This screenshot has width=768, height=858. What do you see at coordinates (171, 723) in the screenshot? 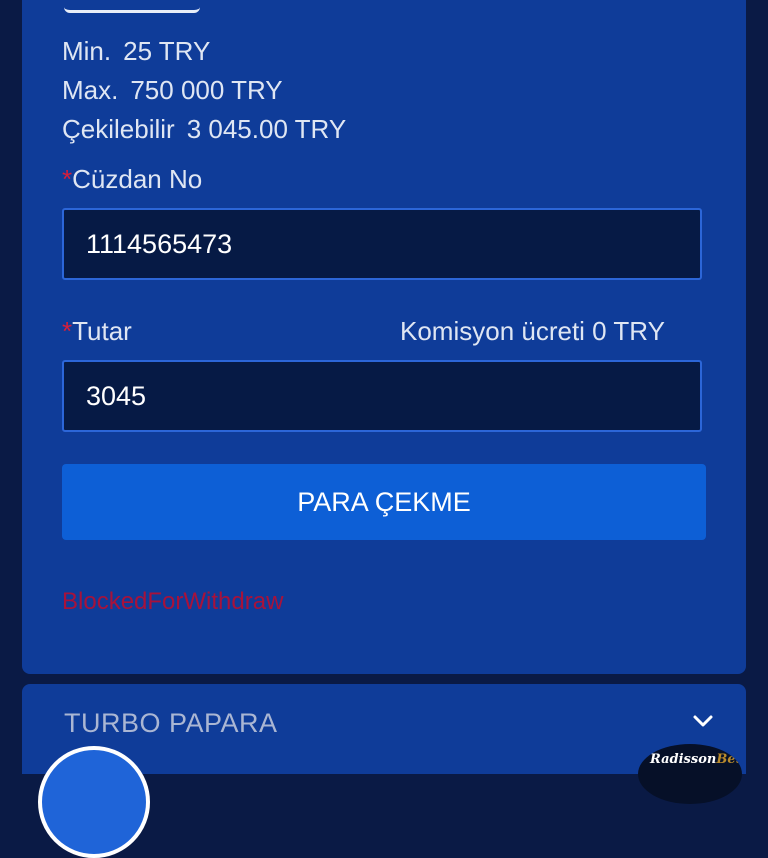
I see `accordion-title: TURBO PAPARA` at bounding box center [171, 723].